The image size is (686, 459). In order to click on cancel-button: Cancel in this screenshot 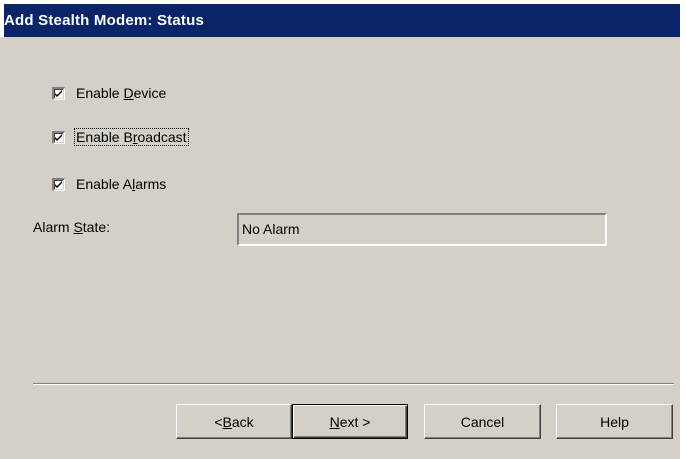, I will do `click(482, 421)`.